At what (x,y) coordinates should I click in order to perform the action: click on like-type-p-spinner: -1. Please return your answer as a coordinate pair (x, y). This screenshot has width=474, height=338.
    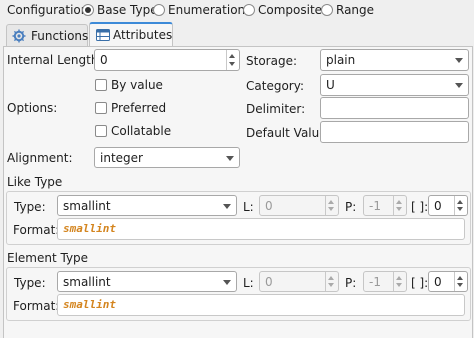
    Looking at the image, I should click on (385, 205).